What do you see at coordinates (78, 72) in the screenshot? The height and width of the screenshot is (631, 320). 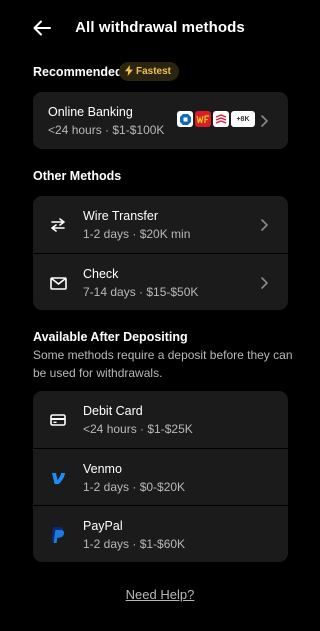 I see `recommended-title: Recommended` at bounding box center [78, 72].